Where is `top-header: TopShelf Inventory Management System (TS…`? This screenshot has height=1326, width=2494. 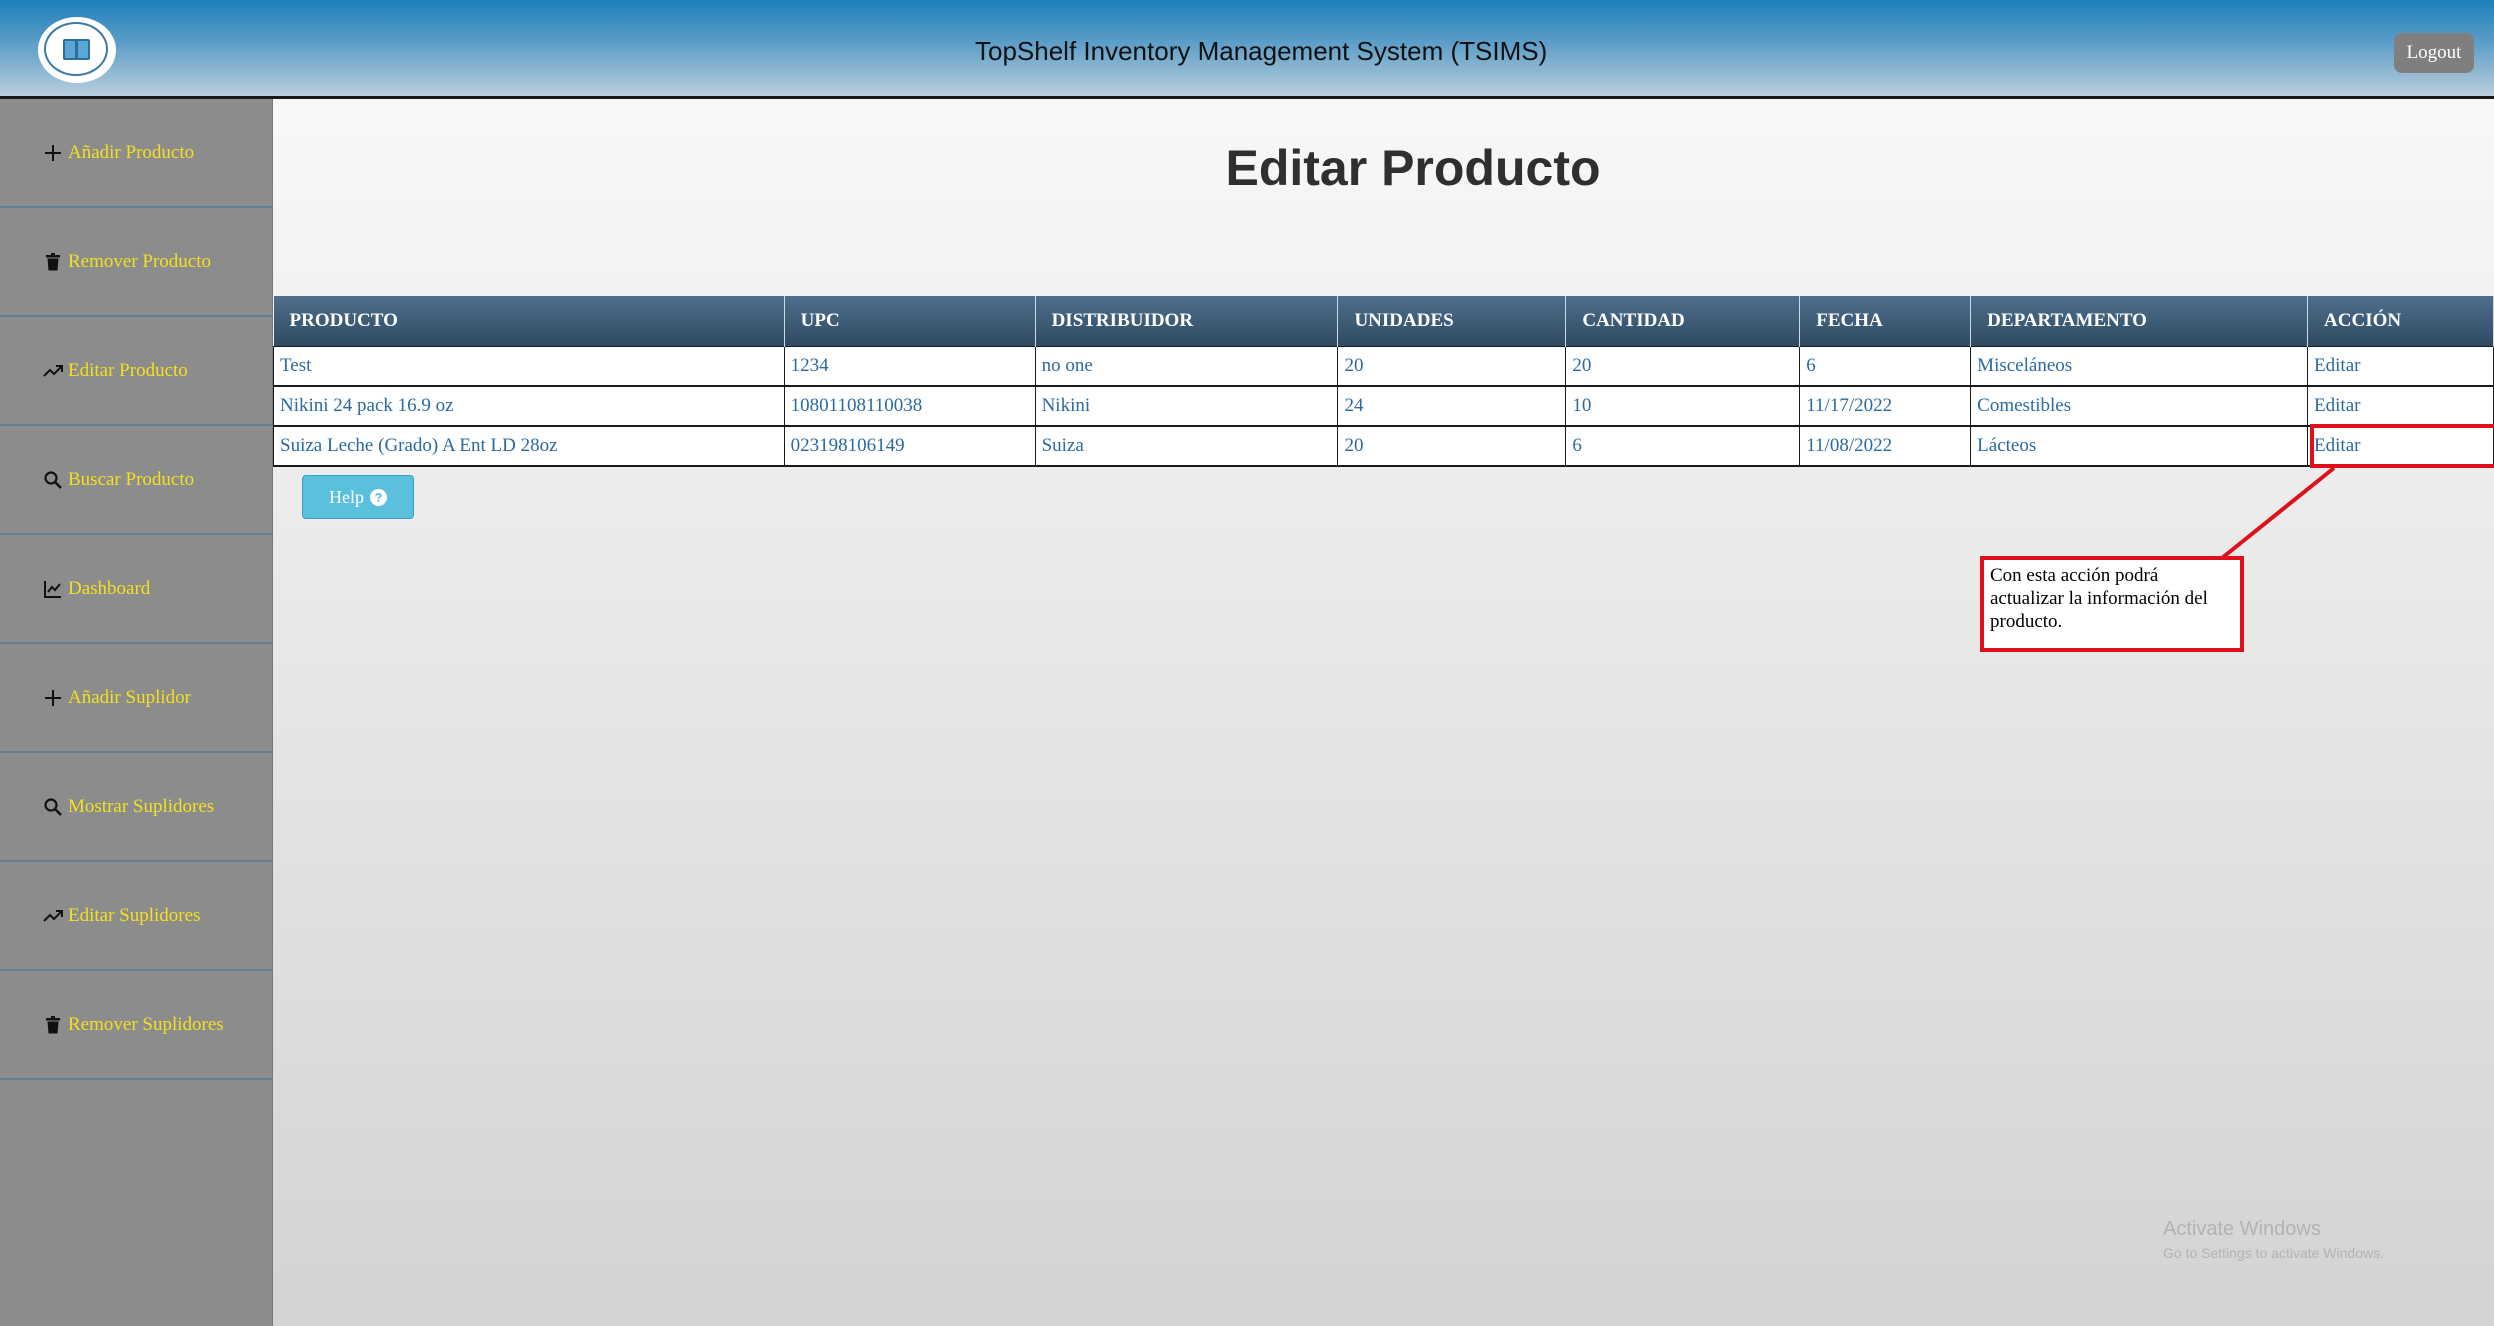 top-header: TopShelf Inventory Management System (TS… is located at coordinates (1247, 49).